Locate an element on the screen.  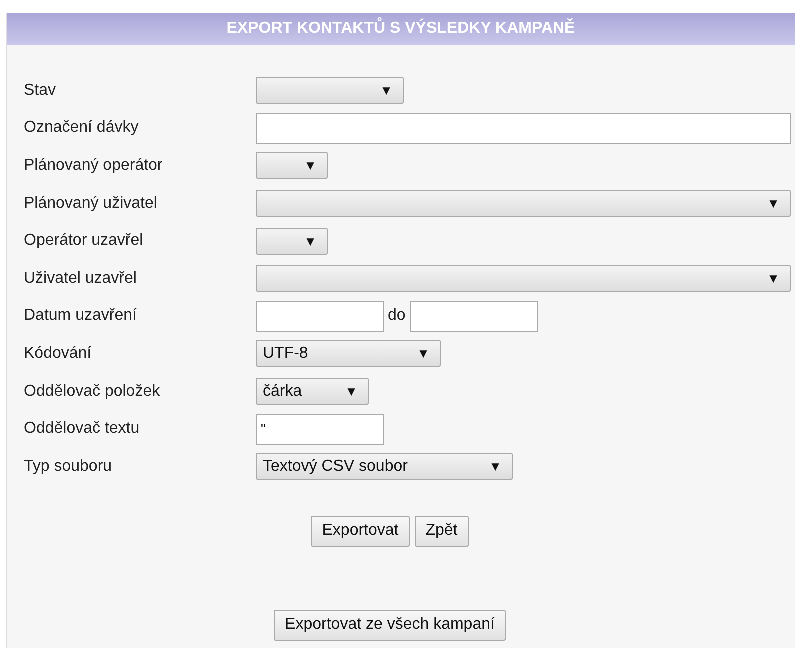
field-label: Plánovaný operátor is located at coordinates (94, 165).